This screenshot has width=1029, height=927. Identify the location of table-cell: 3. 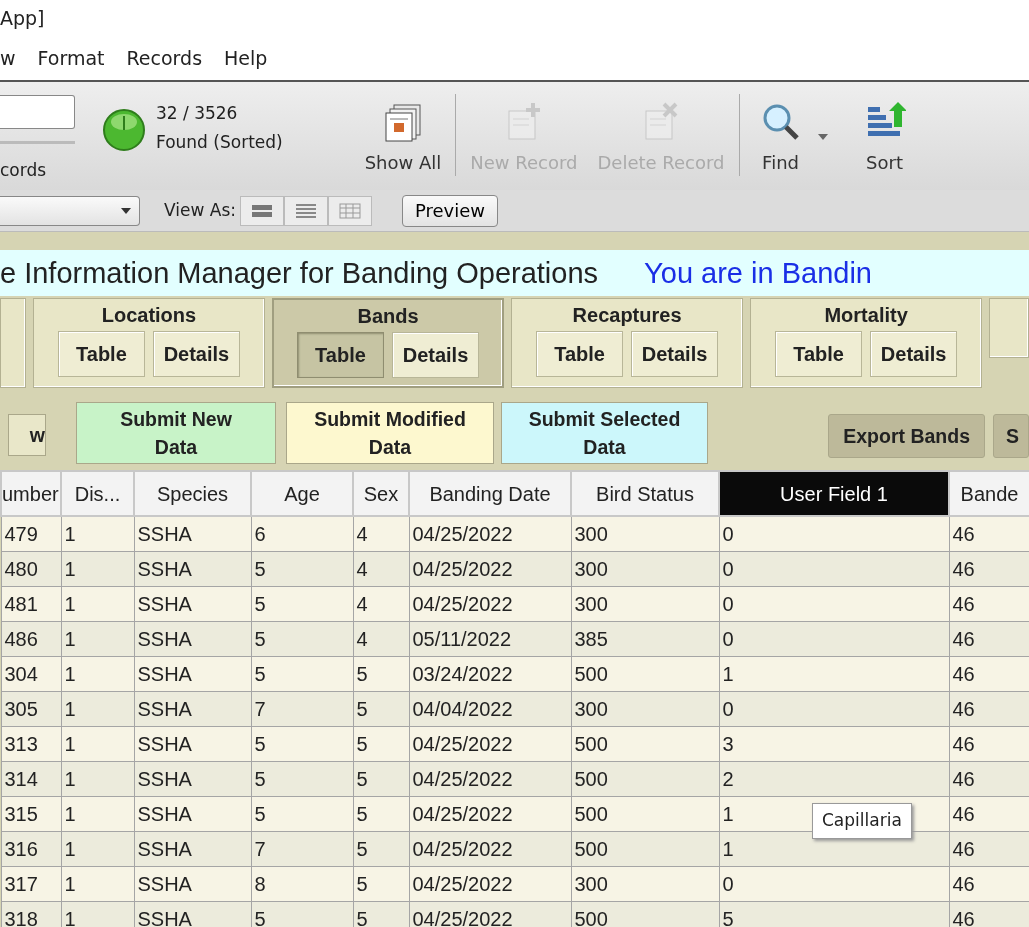
(834, 743).